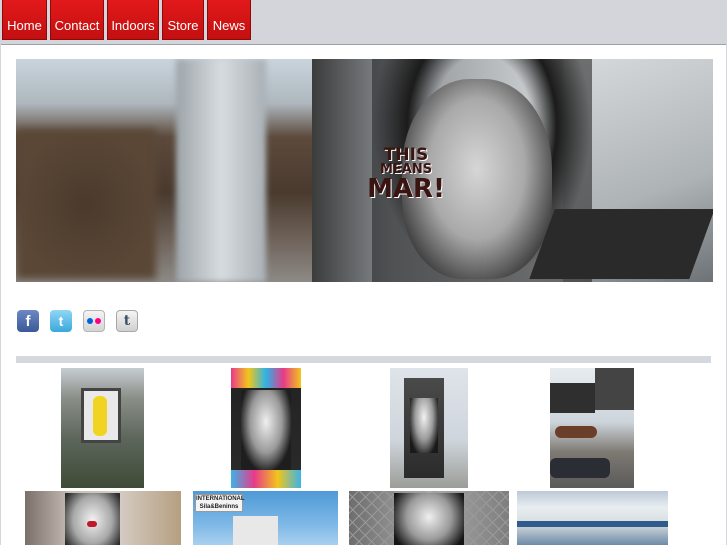 This screenshot has width=727, height=545. What do you see at coordinates (229, 20) in the screenshot?
I see `nav-news: News` at bounding box center [229, 20].